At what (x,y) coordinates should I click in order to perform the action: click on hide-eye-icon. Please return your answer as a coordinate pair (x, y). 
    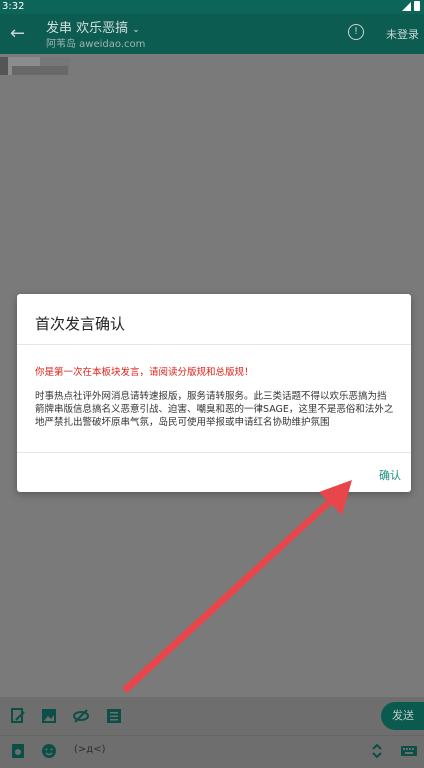
    Looking at the image, I should click on (81, 716).